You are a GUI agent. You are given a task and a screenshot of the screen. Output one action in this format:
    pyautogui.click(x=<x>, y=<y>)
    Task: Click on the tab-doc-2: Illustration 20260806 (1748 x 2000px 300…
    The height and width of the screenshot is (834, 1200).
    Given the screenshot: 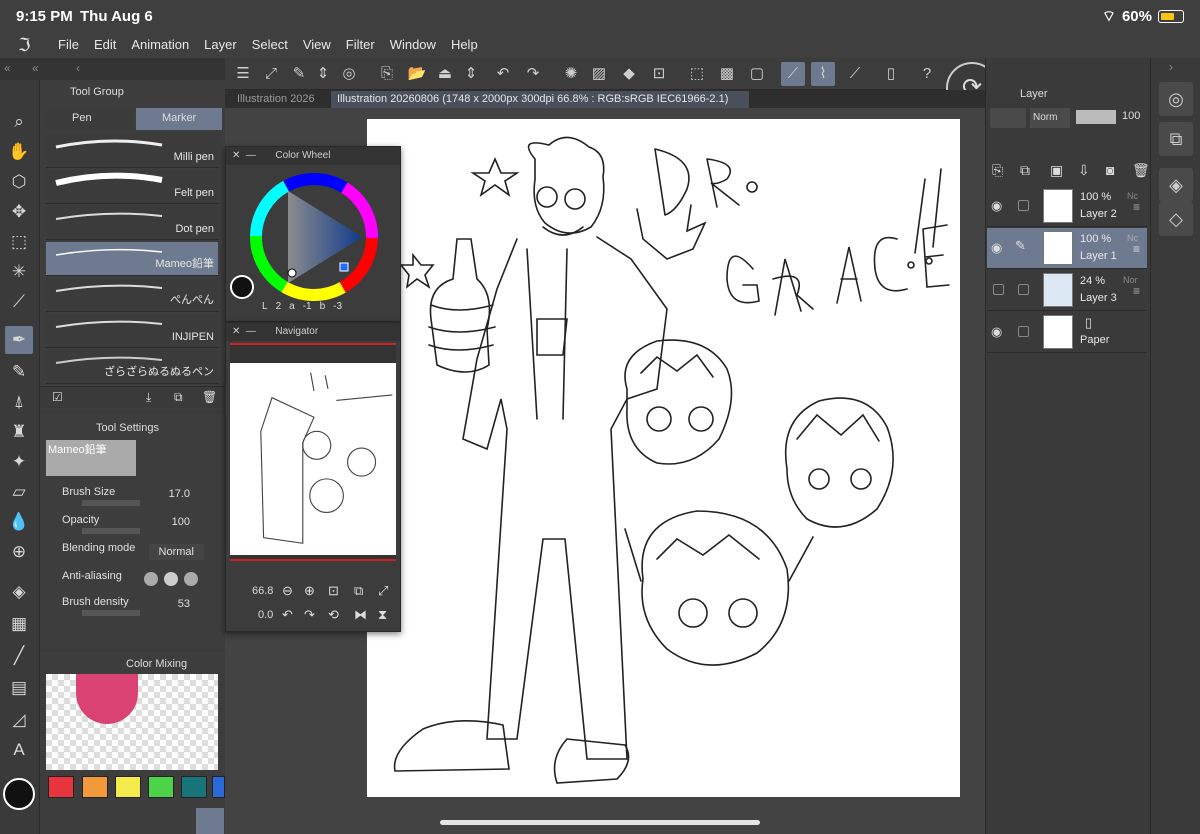 What is the action you would take?
    pyautogui.click(x=540, y=99)
    